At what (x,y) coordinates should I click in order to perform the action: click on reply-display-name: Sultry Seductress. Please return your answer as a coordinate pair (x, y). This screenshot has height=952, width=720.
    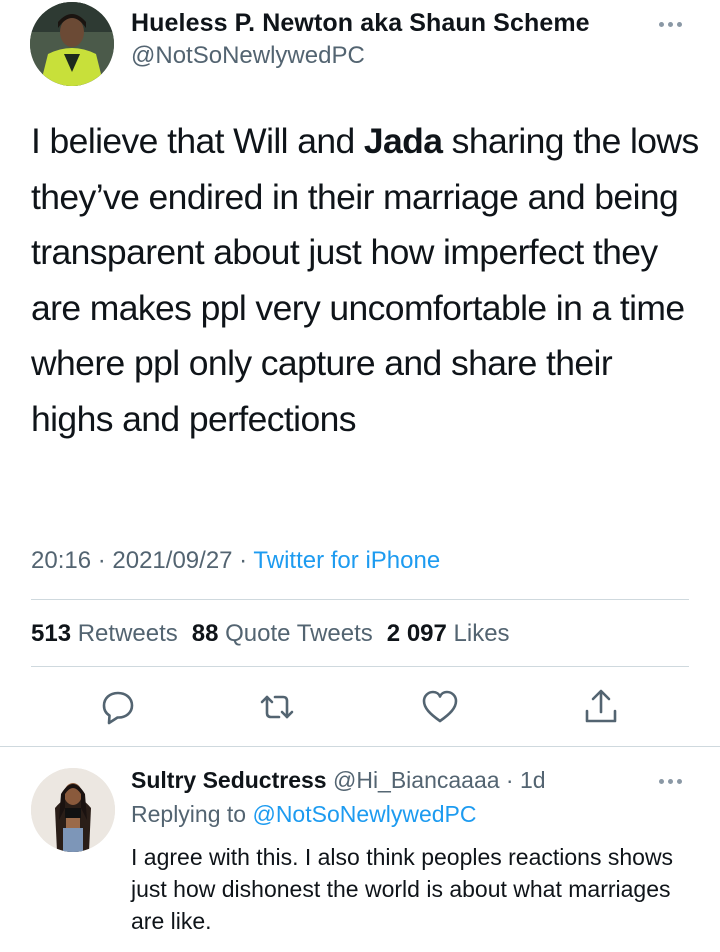
    Looking at the image, I should click on (229, 780).